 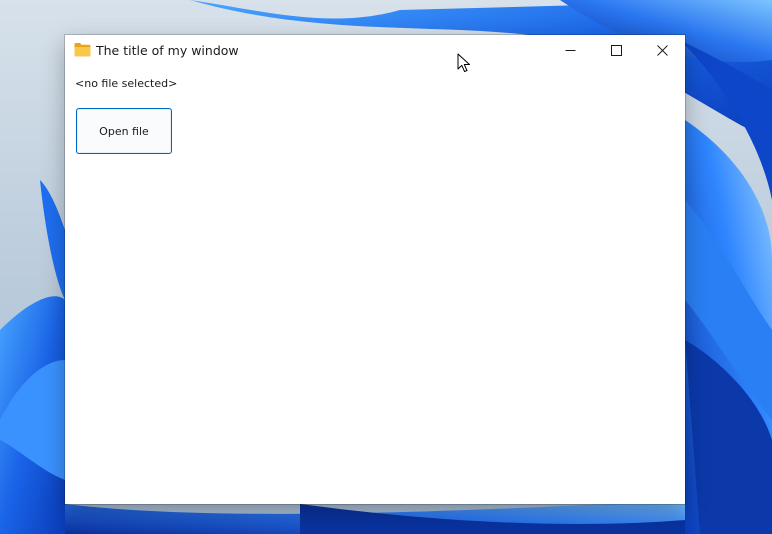 I want to click on close-icon, so click(x=662, y=50).